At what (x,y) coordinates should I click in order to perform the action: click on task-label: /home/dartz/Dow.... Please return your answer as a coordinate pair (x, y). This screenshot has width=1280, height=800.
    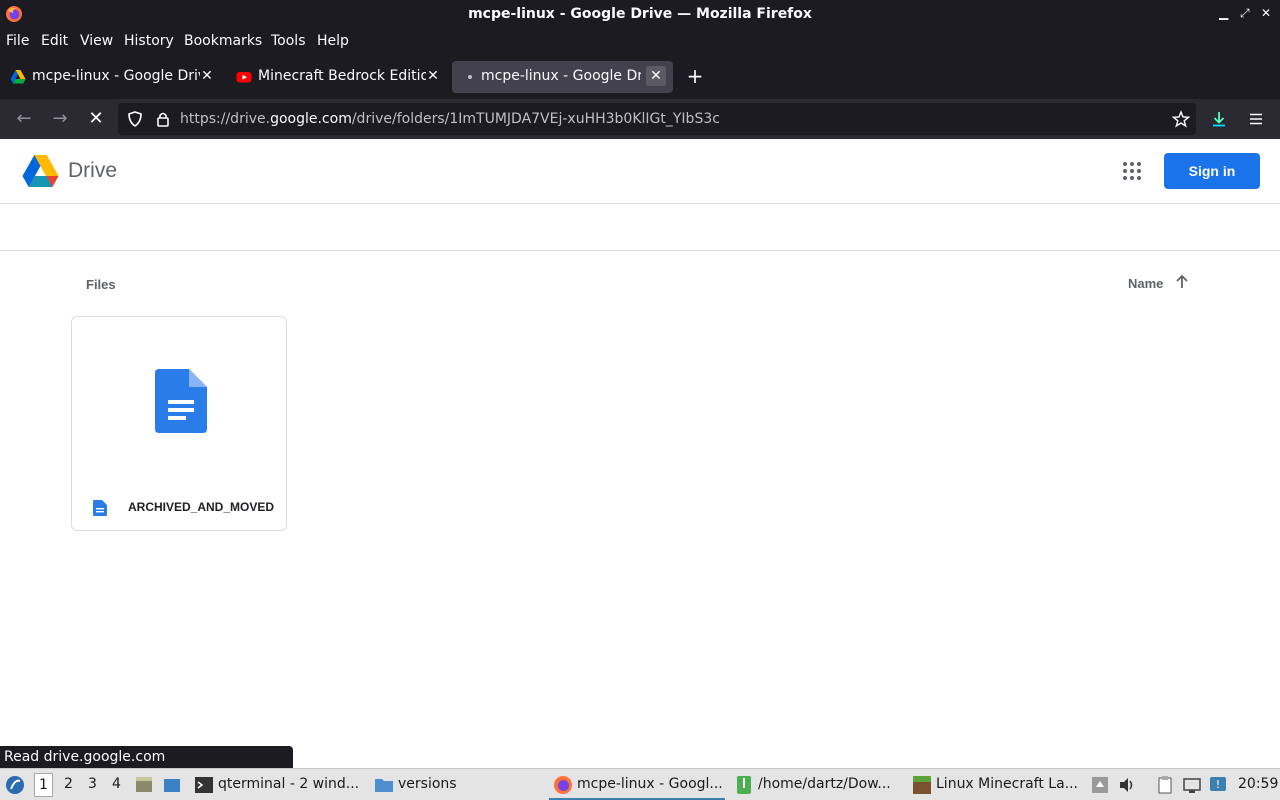
    Looking at the image, I should click on (824, 784).